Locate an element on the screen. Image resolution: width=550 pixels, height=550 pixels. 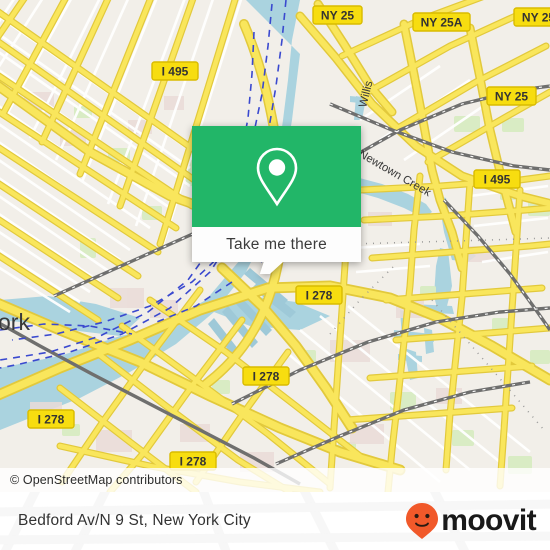
shield-i-278-c: I 278 is located at coordinates (51, 419).